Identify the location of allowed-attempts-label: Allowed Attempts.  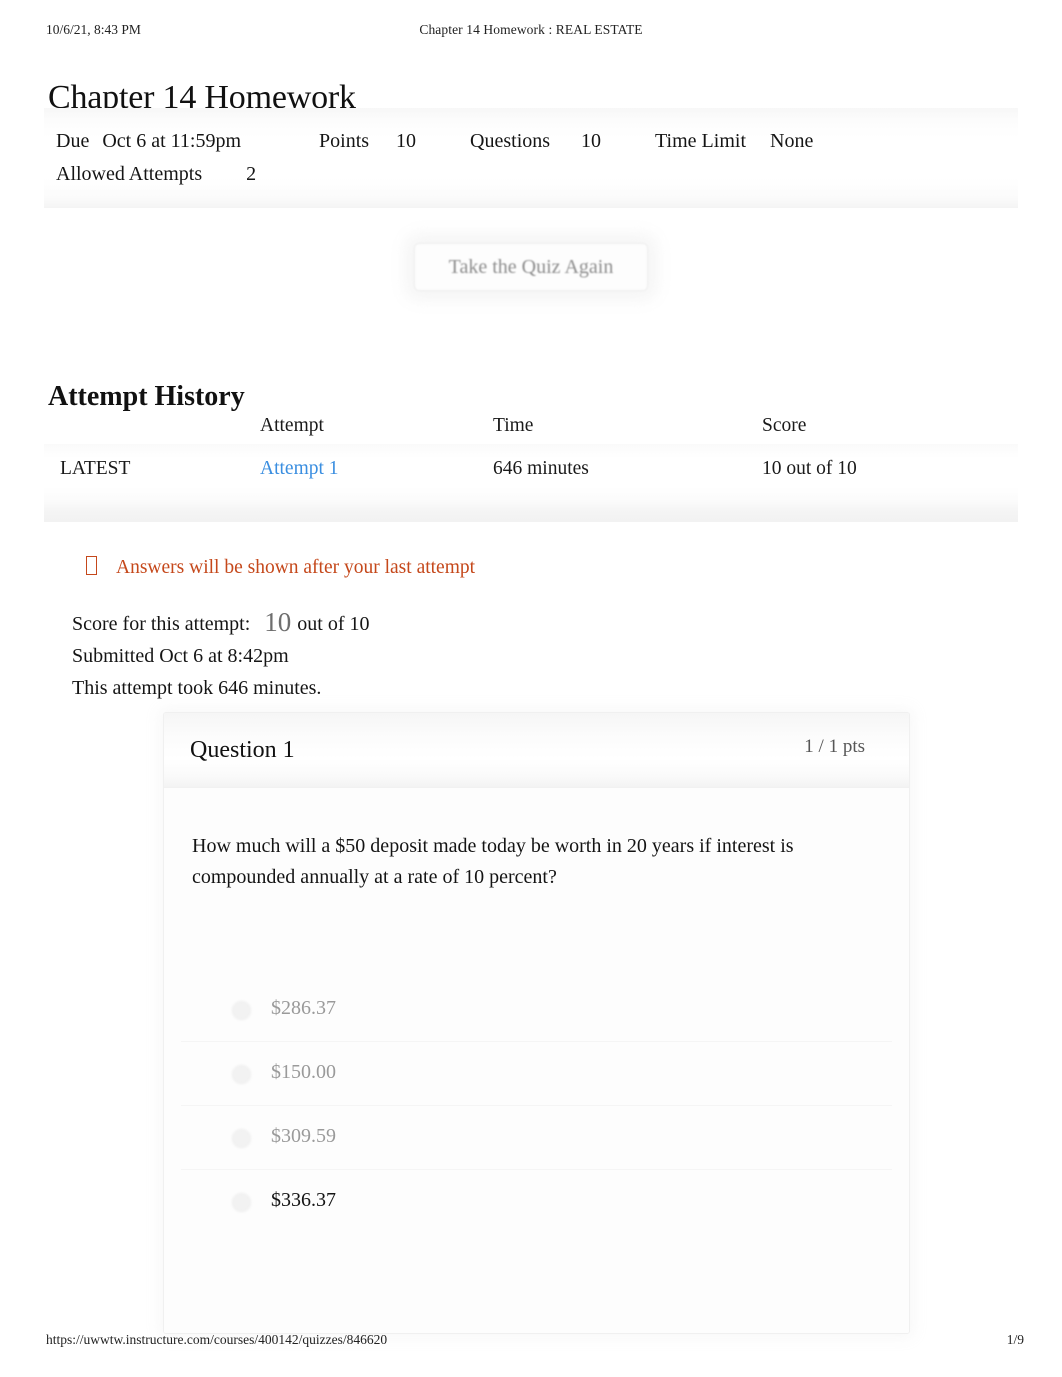
(129, 174).